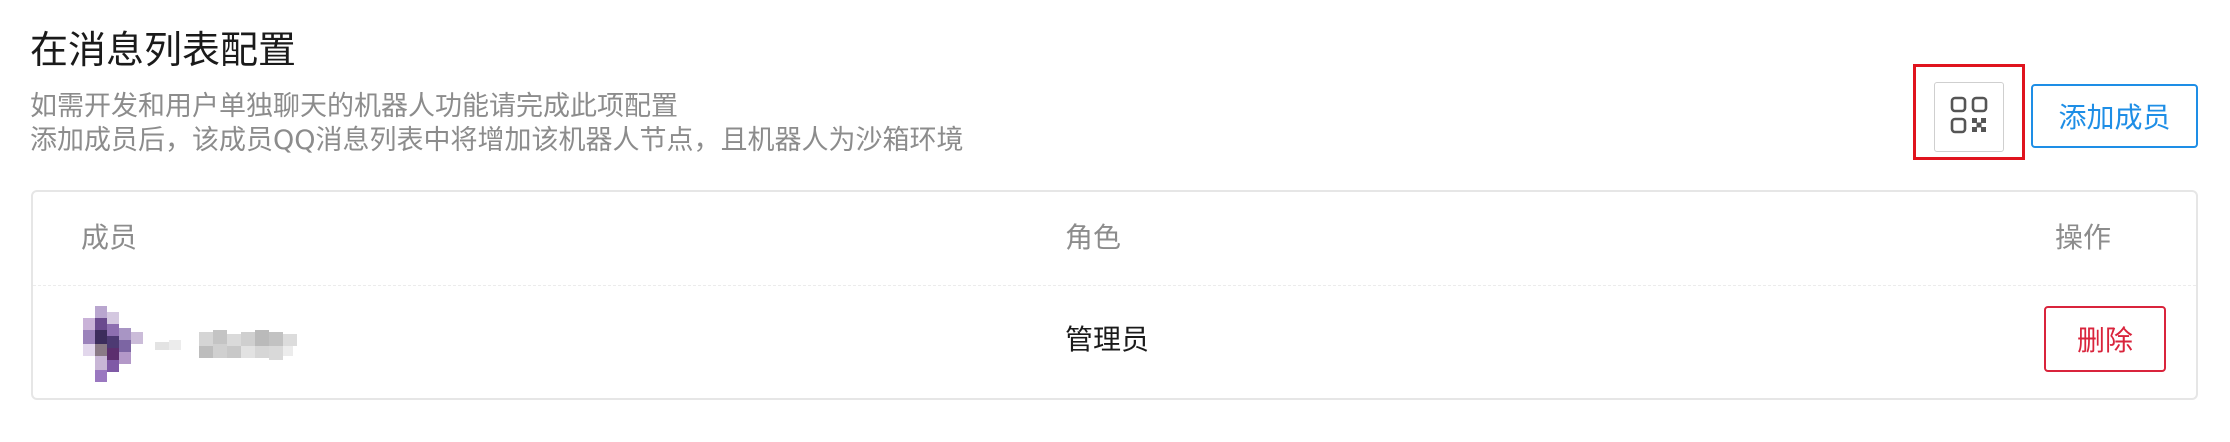 The height and width of the screenshot is (442, 2230). I want to click on section-title: 在消息列表配置, so click(163, 50).